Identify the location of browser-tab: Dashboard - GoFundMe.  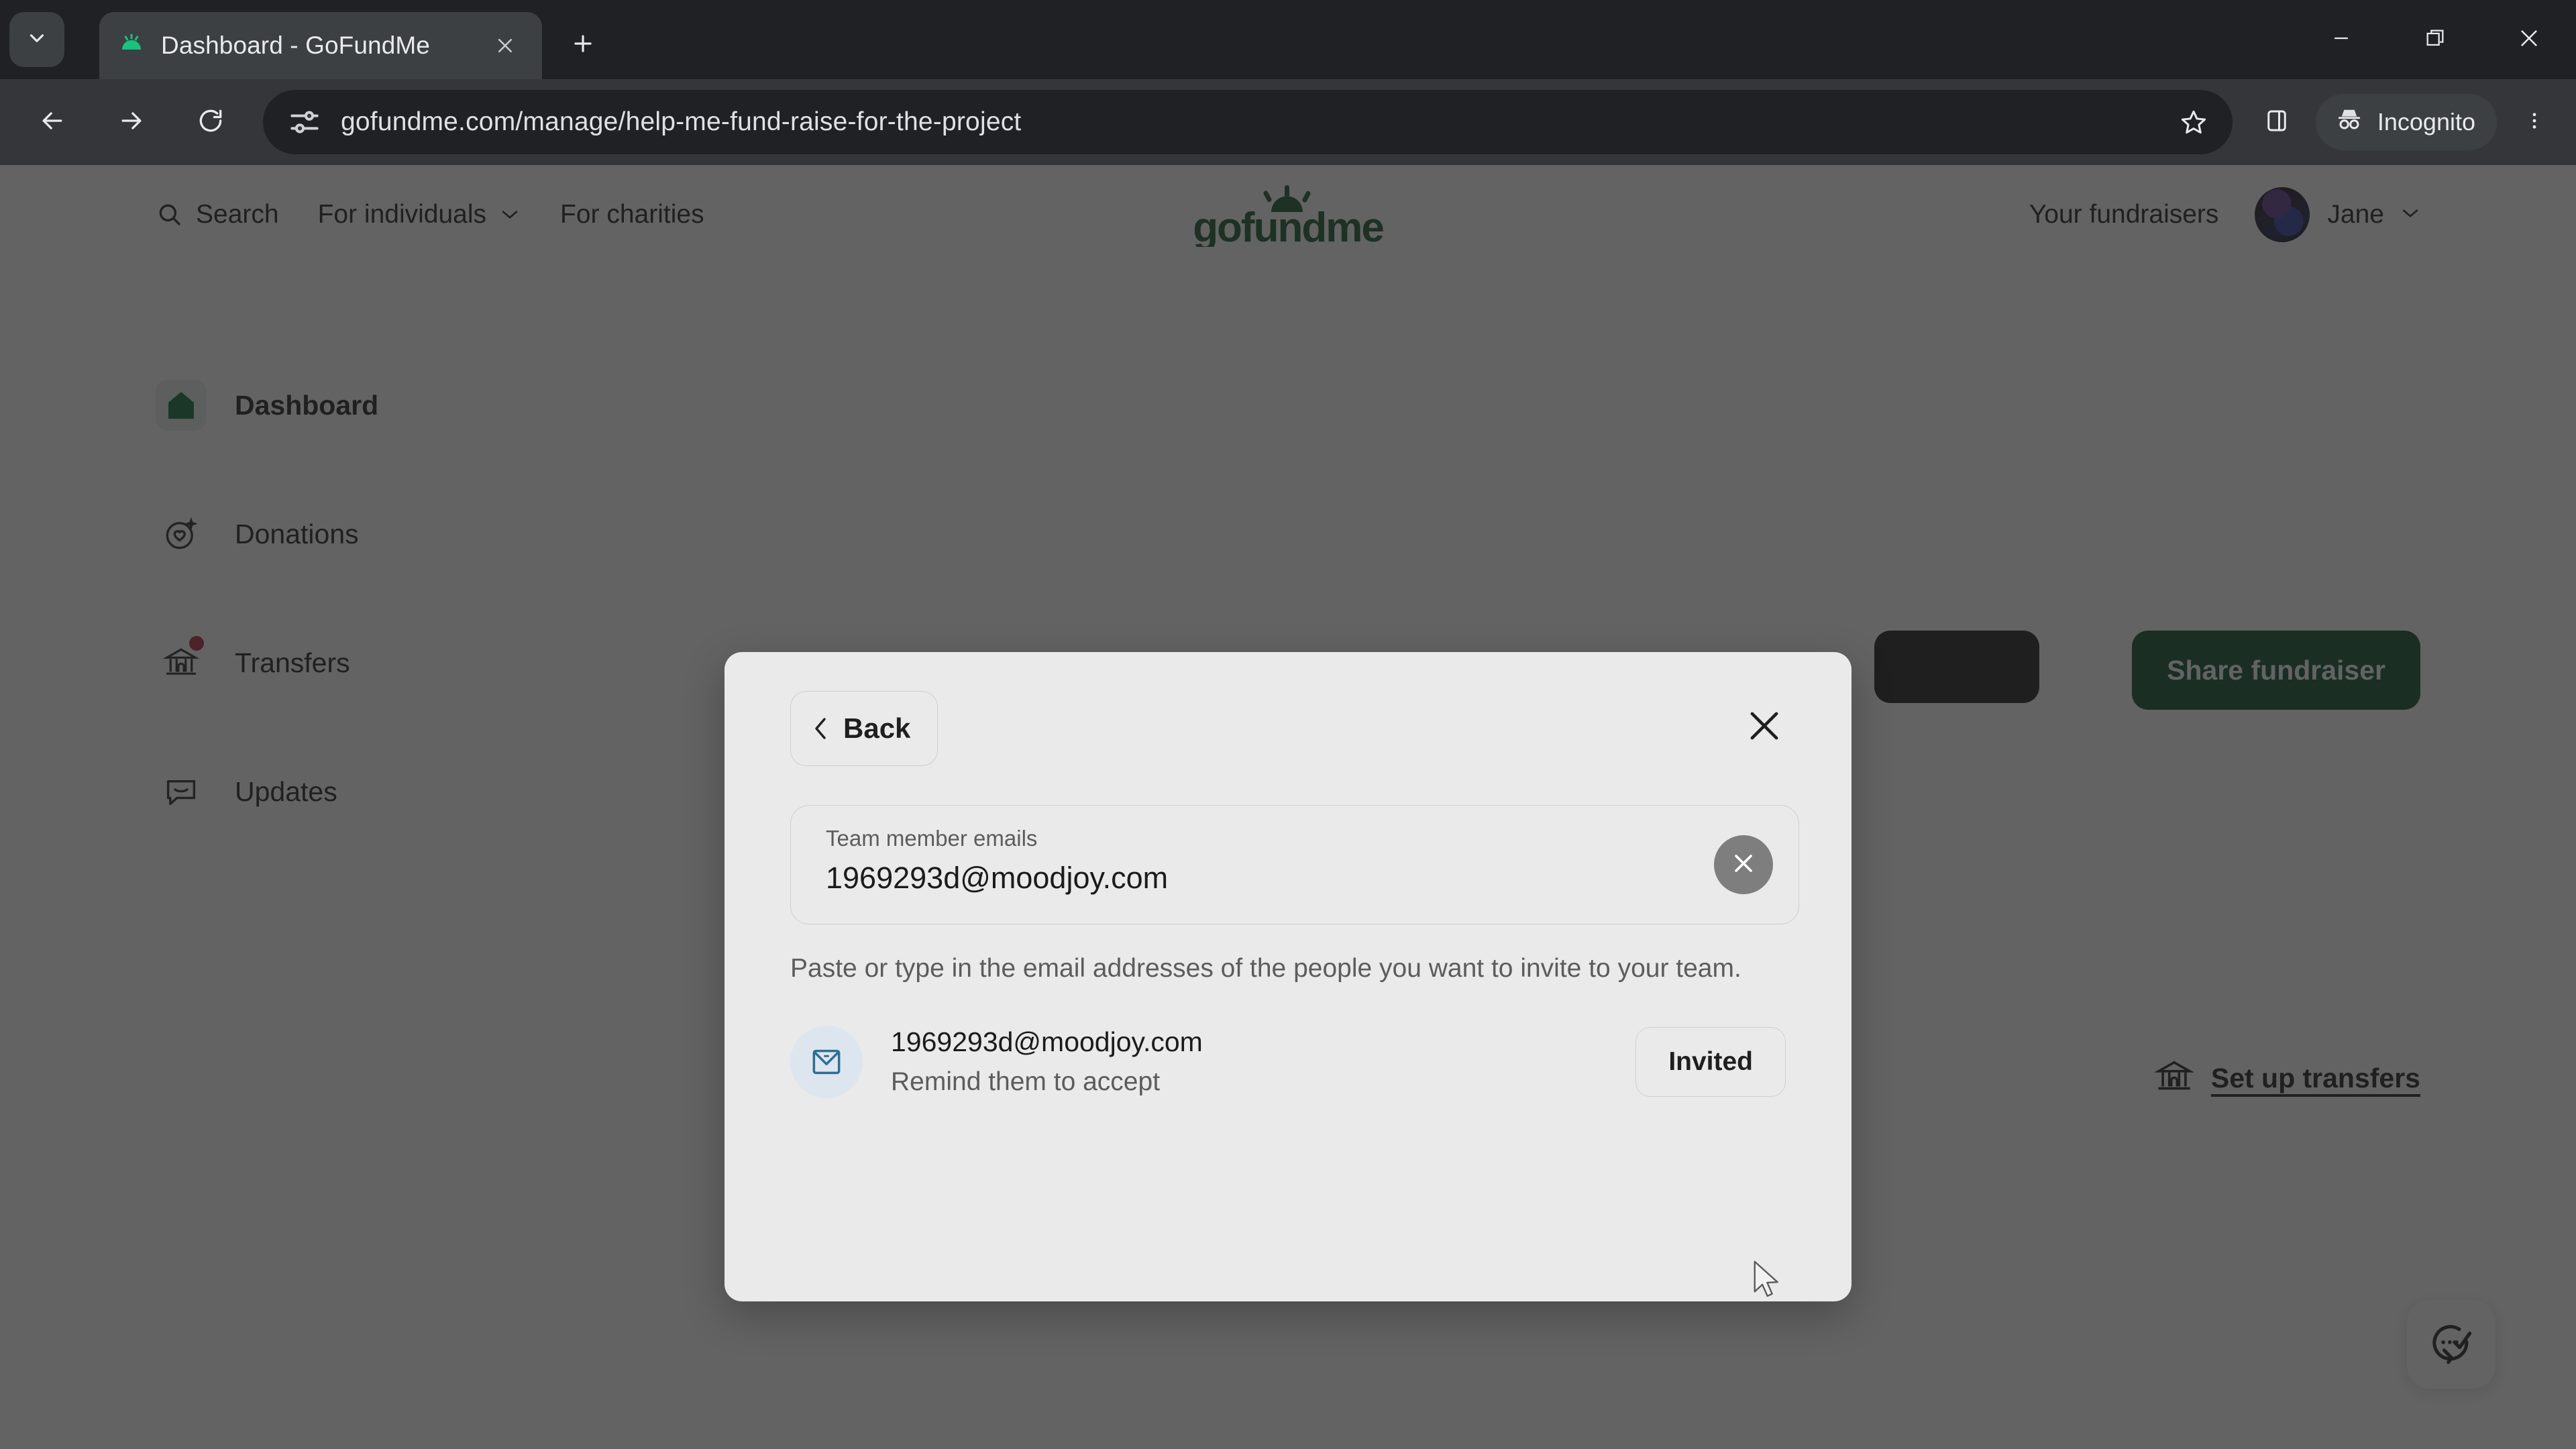
(320, 45).